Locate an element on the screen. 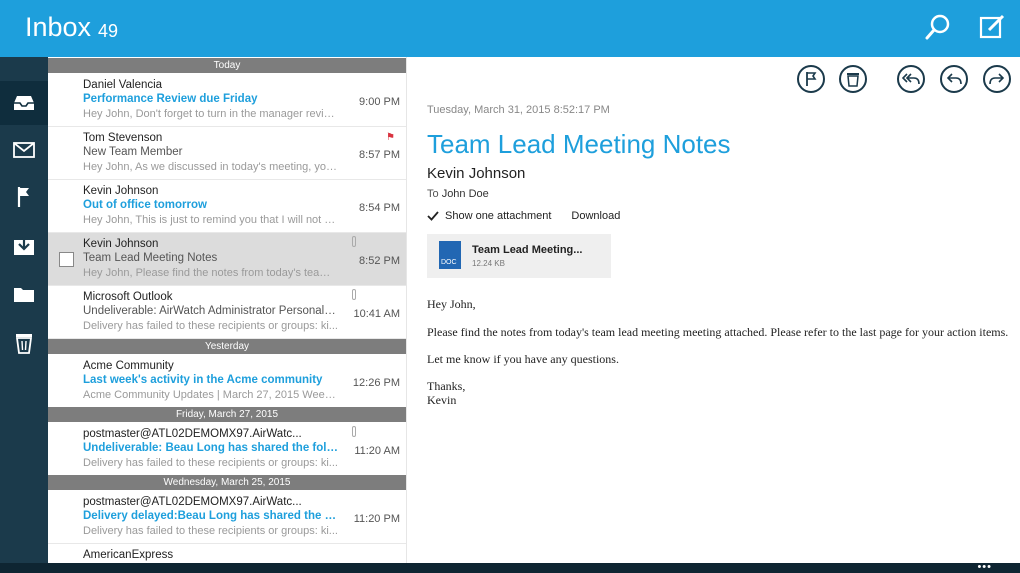 The width and height of the screenshot is (1020, 573). attachment-toolbar: Show one attachment Download is located at coordinates (523, 216).